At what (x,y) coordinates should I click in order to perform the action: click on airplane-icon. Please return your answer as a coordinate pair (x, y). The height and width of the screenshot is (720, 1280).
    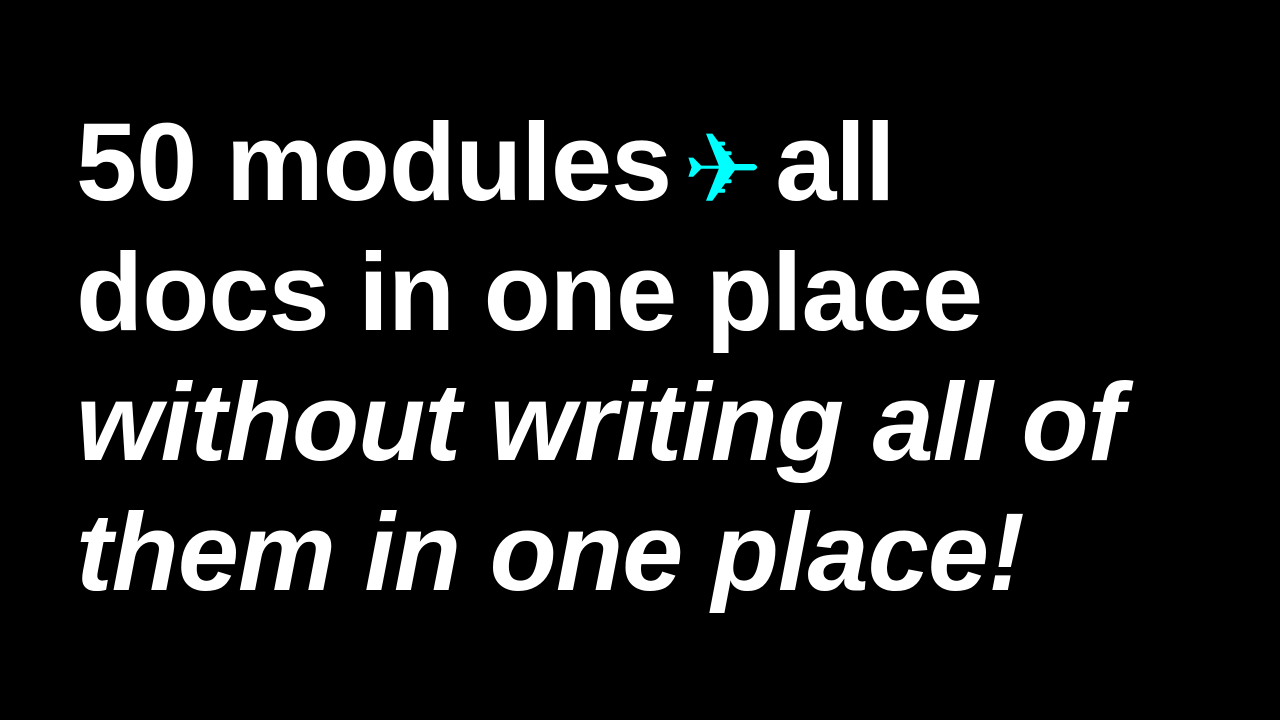
    Looking at the image, I should click on (723, 167).